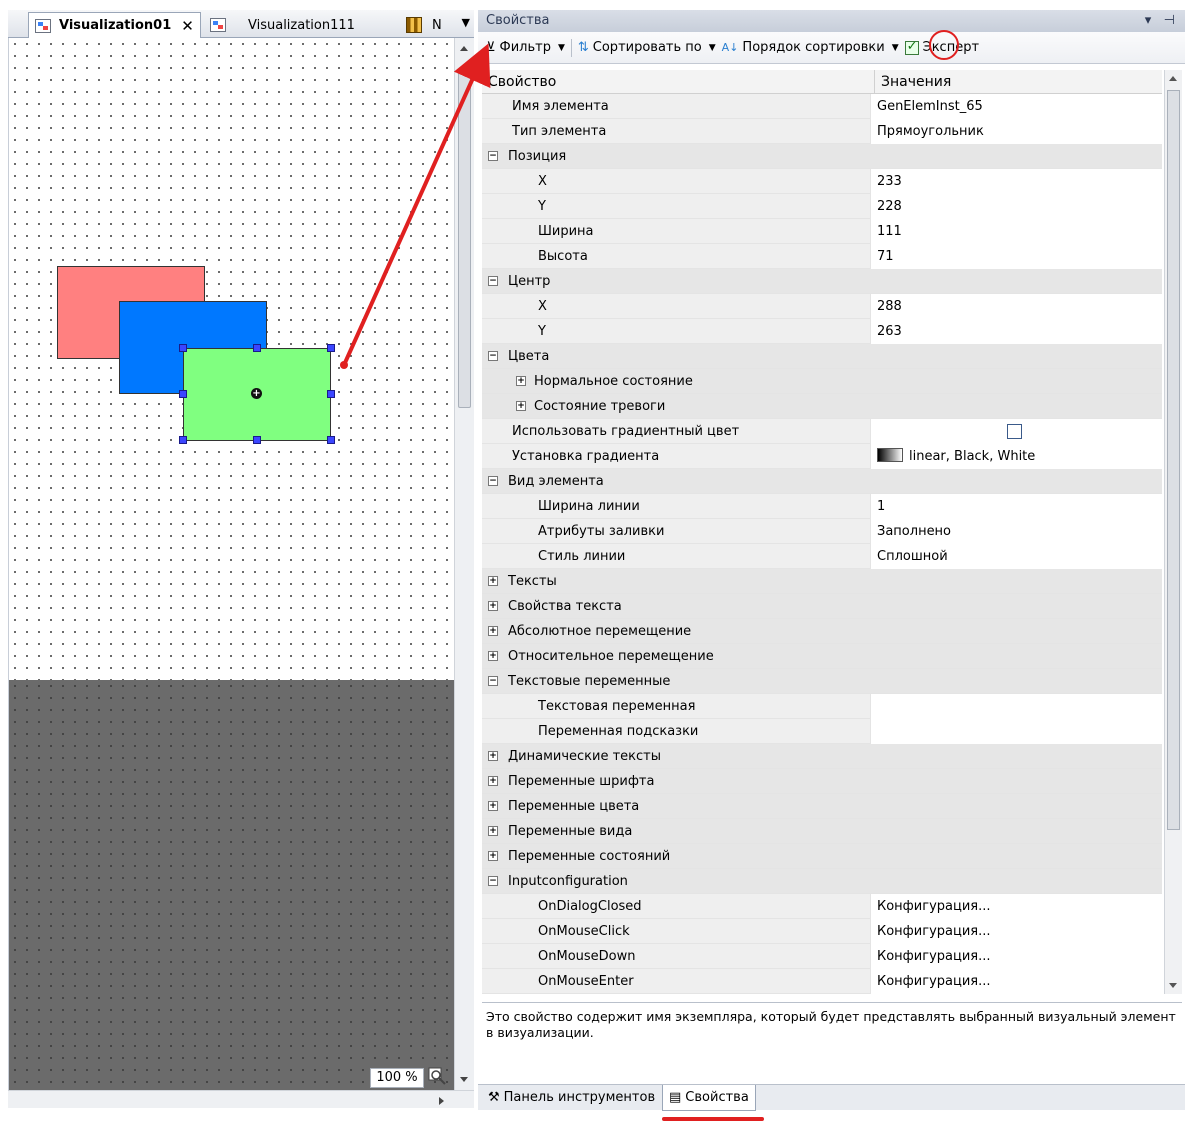 This screenshot has height=1140, width=1185. I want to click on resize-handle-sw, so click(183, 440).